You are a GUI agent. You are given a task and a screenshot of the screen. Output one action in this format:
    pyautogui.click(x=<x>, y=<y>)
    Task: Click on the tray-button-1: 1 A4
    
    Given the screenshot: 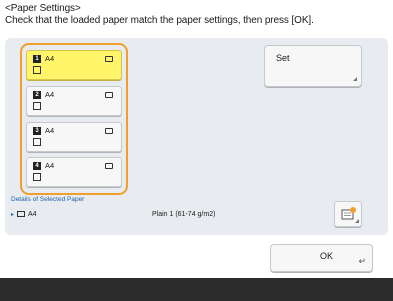 What is the action you would take?
    pyautogui.click(x=74, y=65)
    